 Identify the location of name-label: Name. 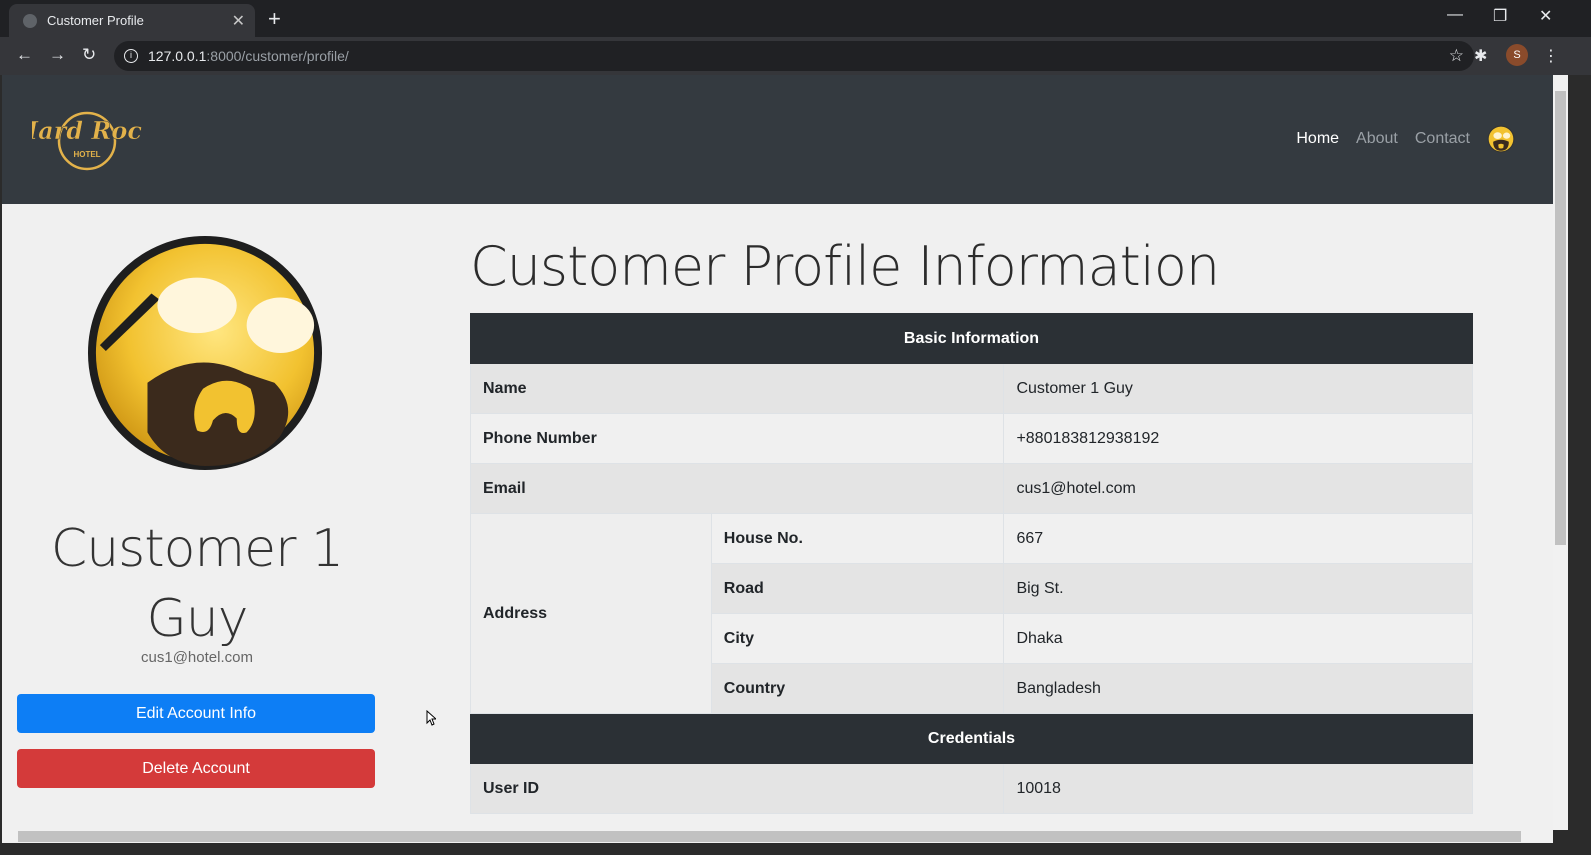
(737, 388).